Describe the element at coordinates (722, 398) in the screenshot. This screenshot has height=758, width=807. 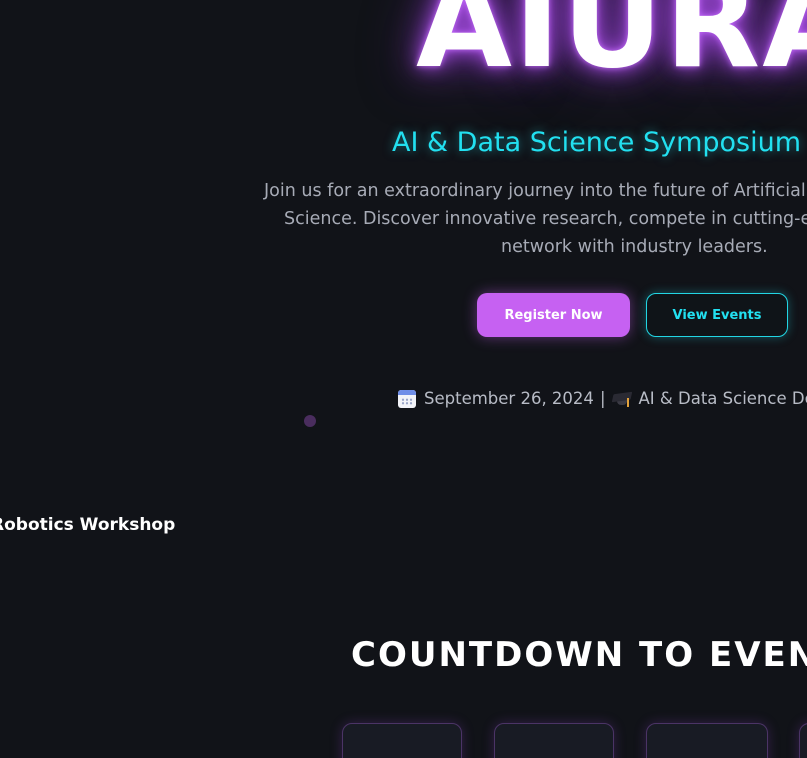
I see `event-department: AI & Data Science Dep` at that location.